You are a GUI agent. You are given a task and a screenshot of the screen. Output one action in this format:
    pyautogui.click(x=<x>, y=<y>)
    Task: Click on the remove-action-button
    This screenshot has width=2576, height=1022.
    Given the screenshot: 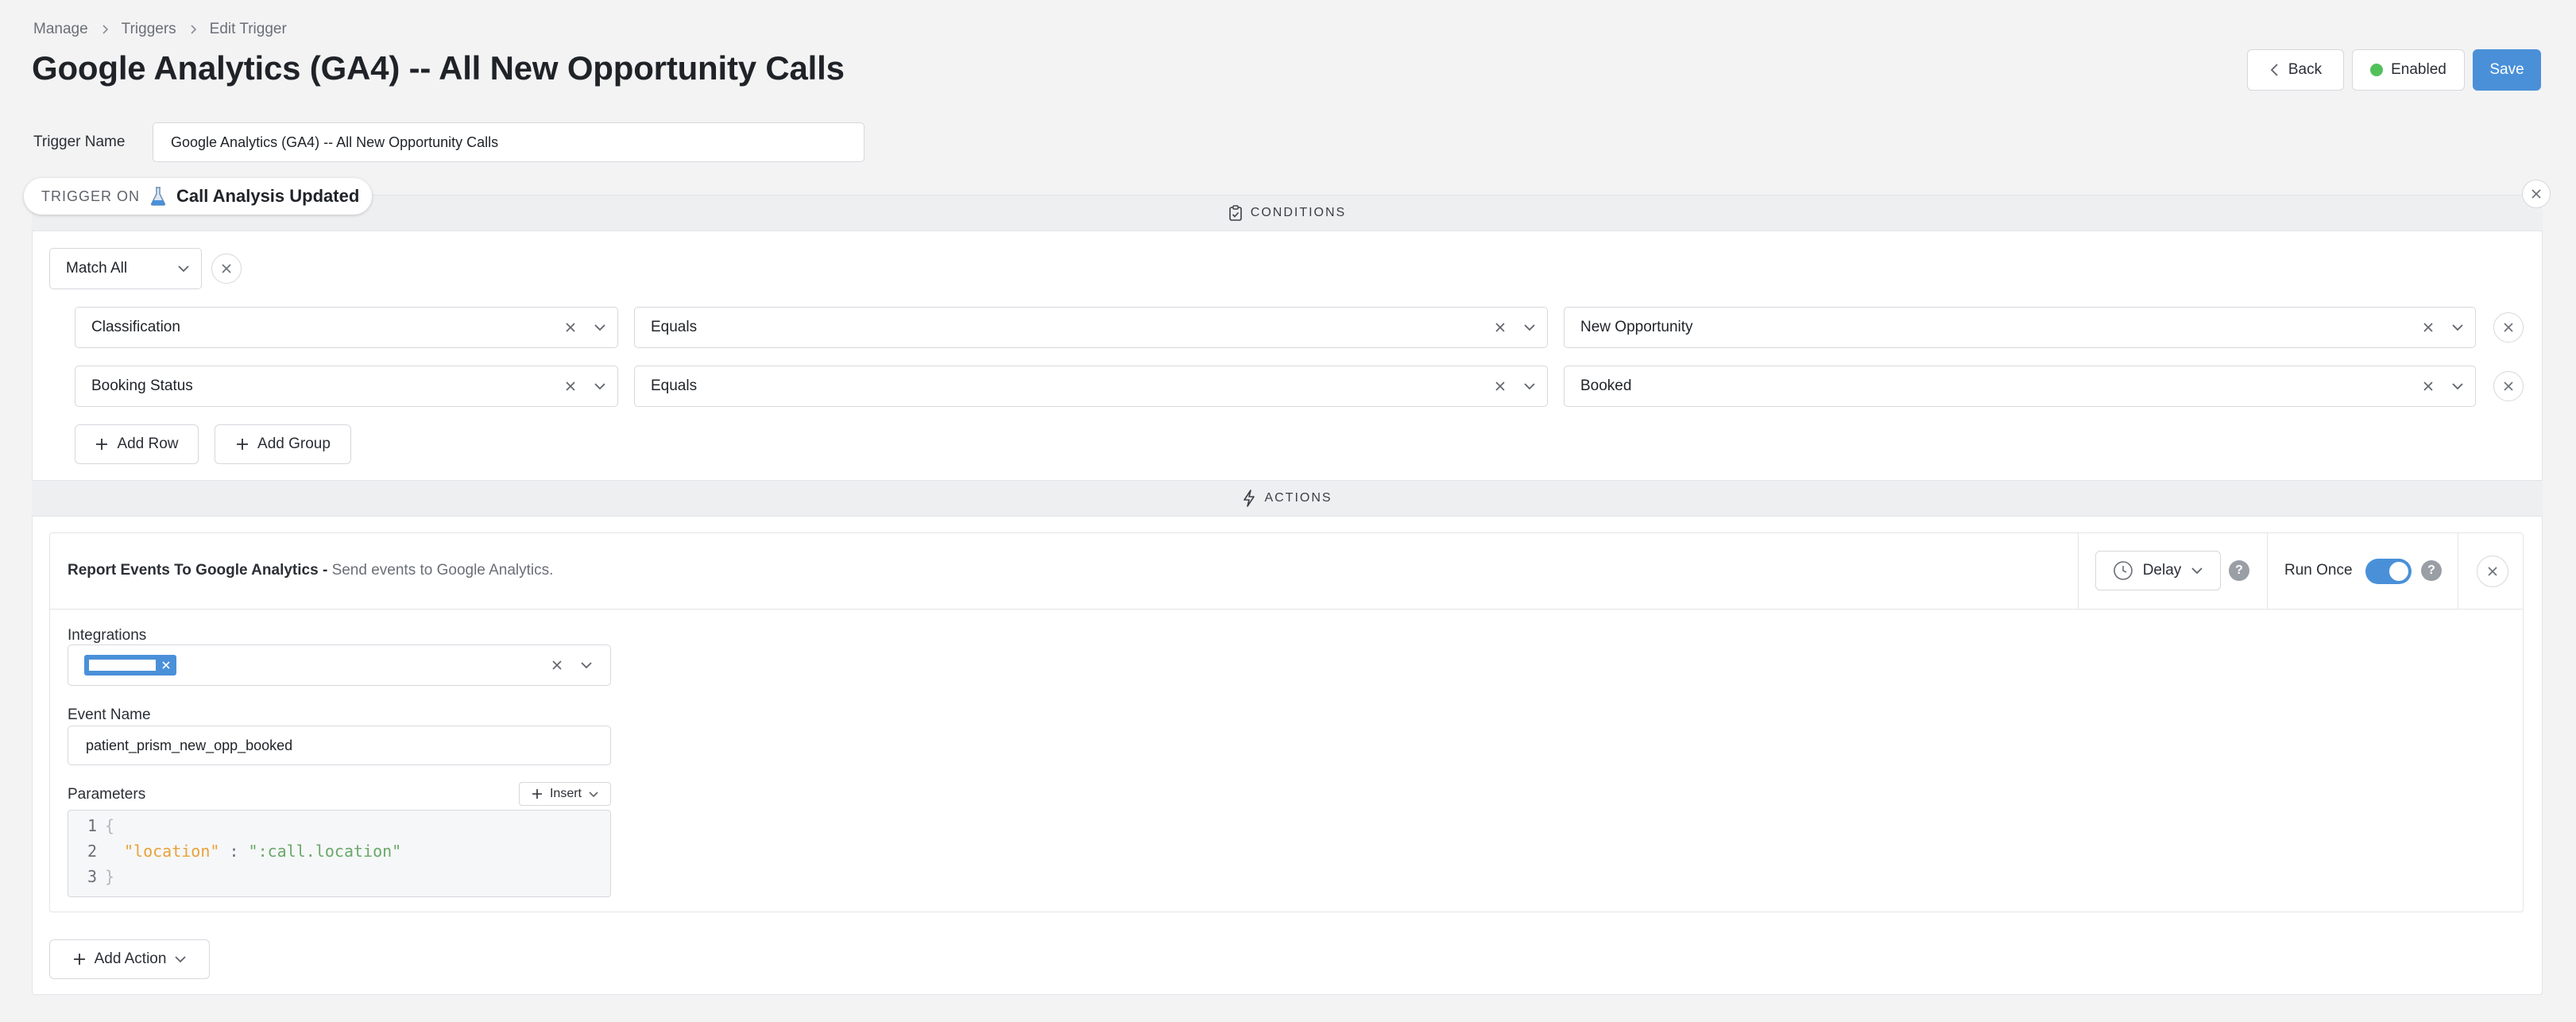 What is the action you would take?
    pyautogui.click(x=2492, y=571)
    